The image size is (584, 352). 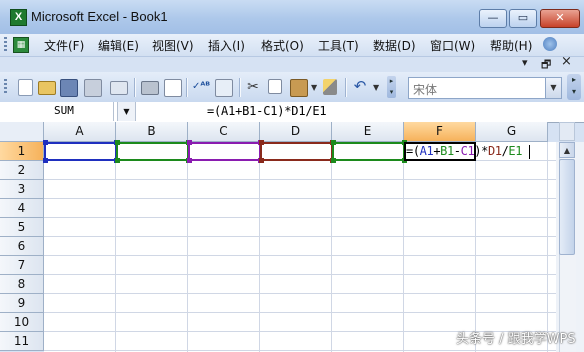 I want to click on row-header-3: 3, so click(x=22, y=189).